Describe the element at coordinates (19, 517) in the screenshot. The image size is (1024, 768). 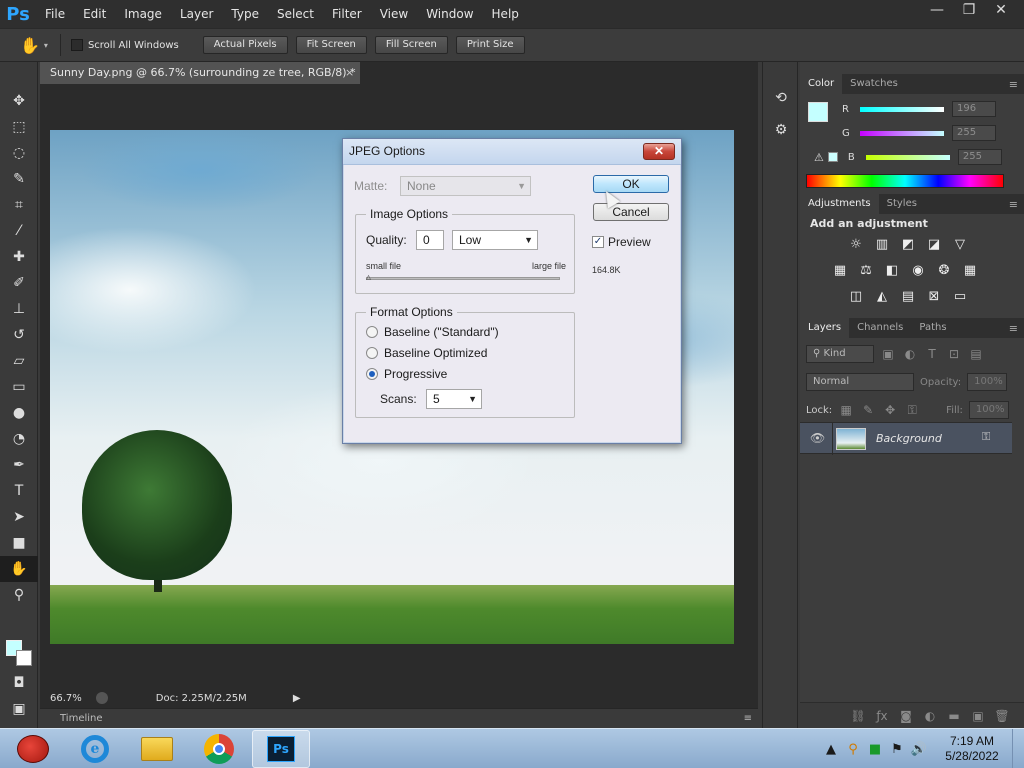
I see `path-selection-tool-icon: ➤` at that location.